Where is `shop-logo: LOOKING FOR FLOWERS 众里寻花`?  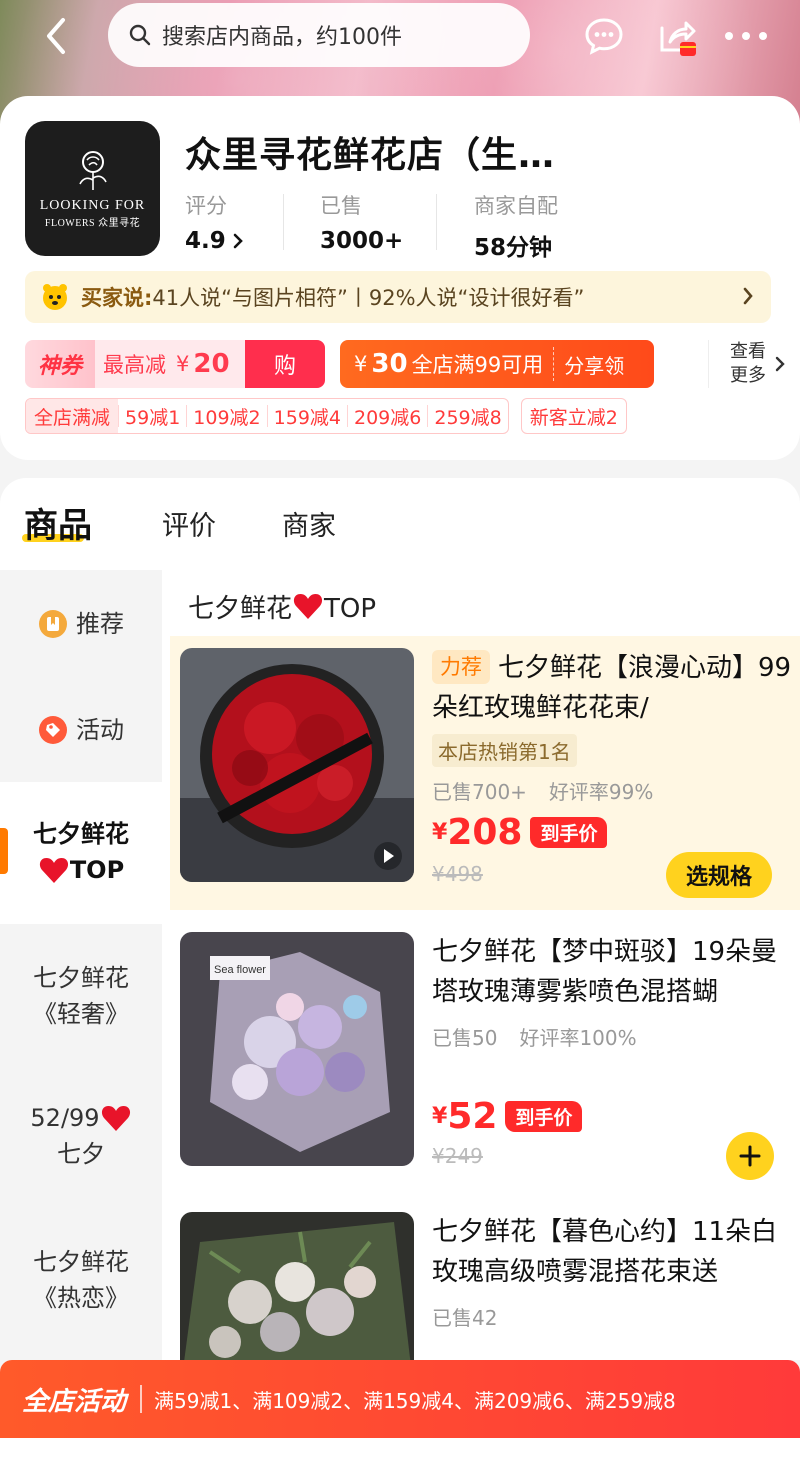
shop-logo: LOOKING FOR FLOWERS 众里寻花 is located at coordinates (92, 188).